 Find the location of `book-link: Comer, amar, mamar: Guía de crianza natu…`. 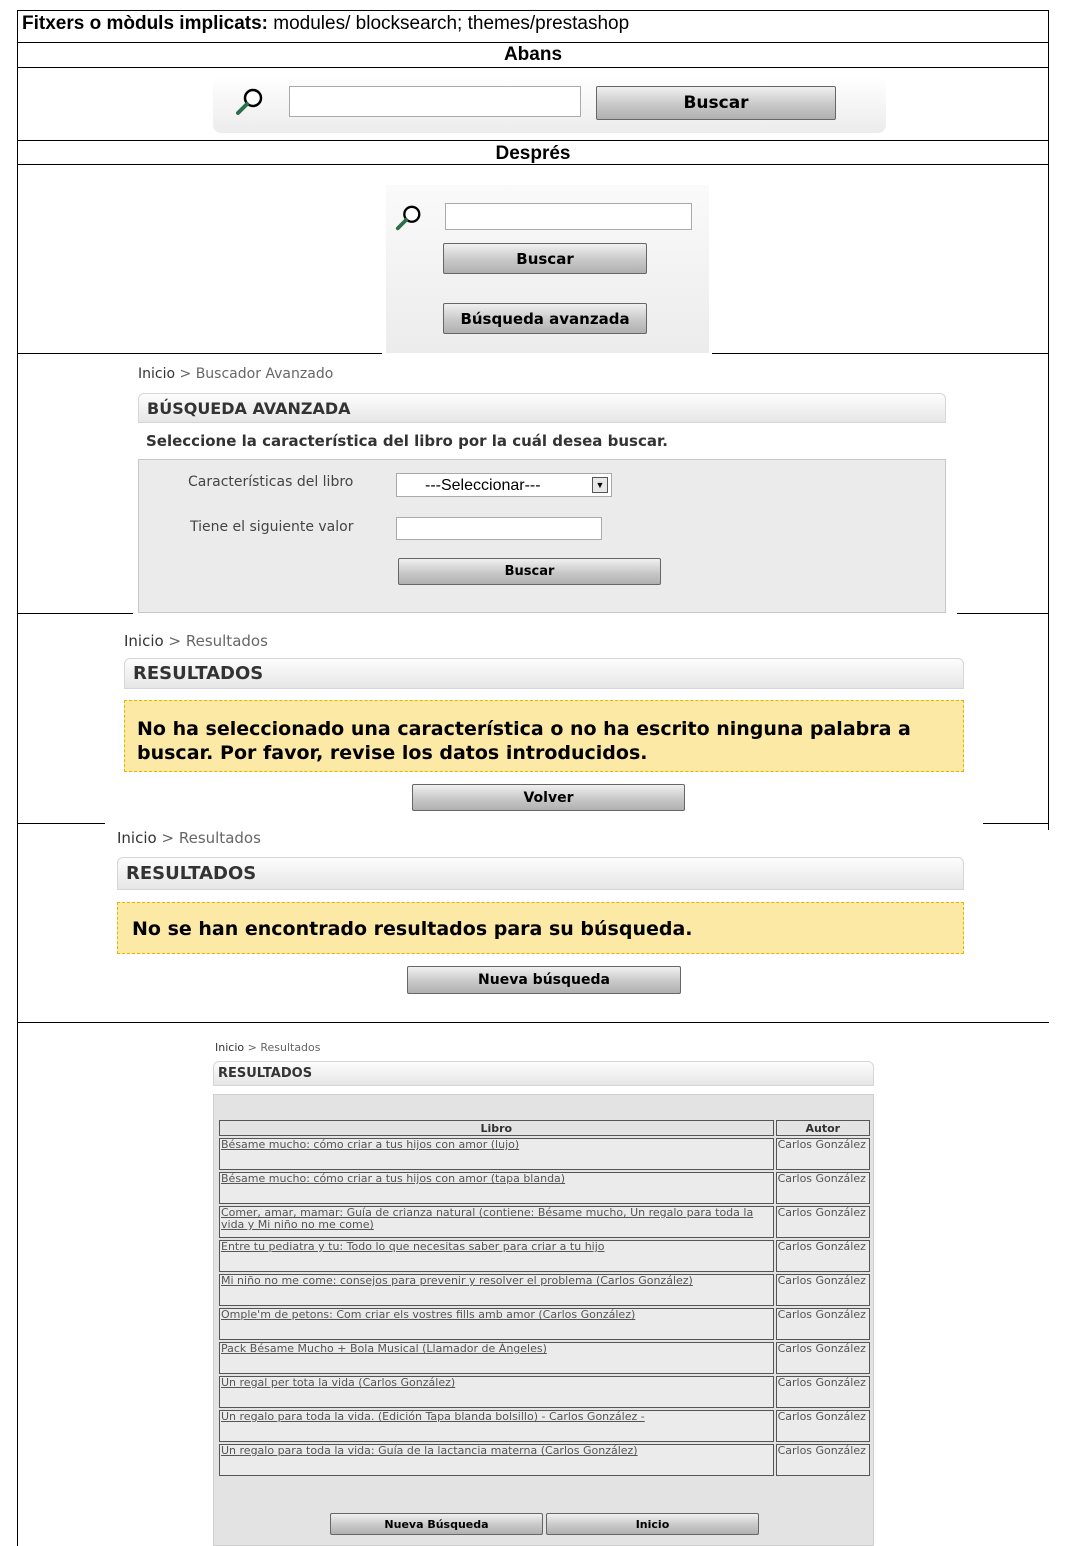

book-link: Comer, amar, mamar: Guía de crianza natu… is located at coordinates (487, 1218).